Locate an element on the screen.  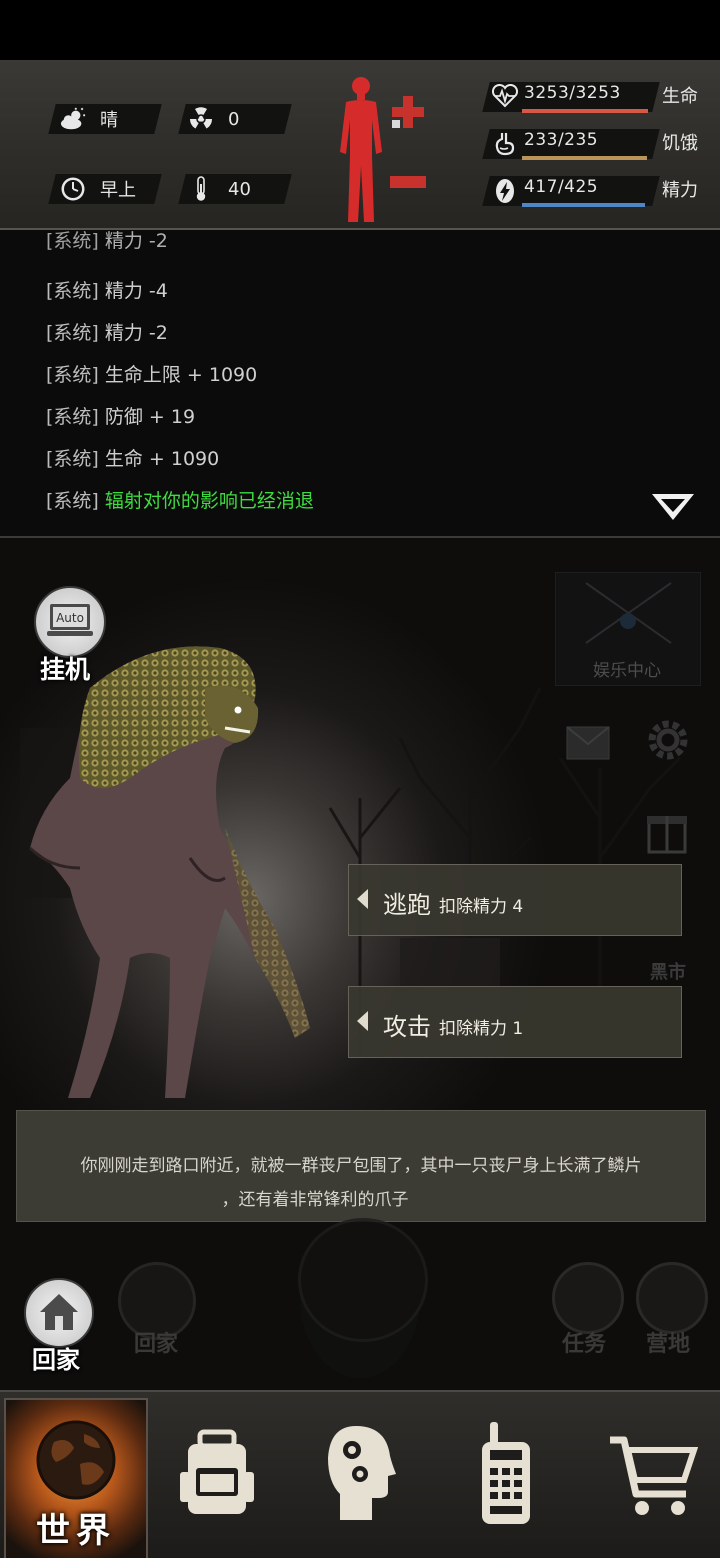
status-bar is located at coordinates (360, 30).